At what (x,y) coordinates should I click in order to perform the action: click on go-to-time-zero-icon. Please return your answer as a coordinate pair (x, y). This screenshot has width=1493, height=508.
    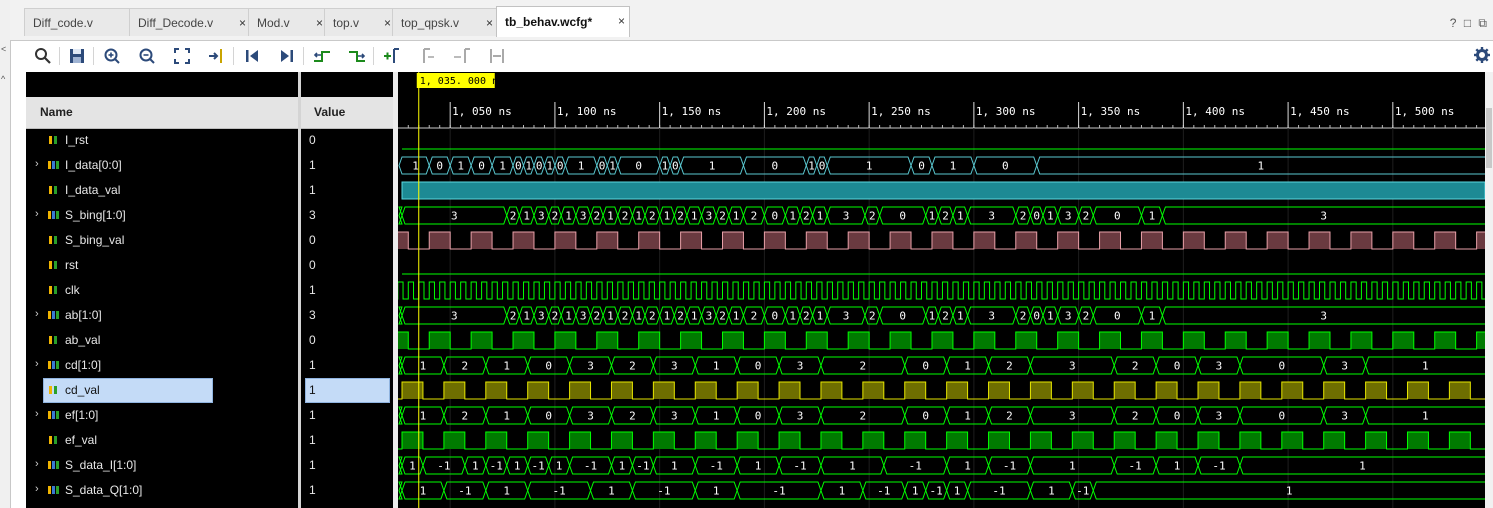
    Looking at the image, I should click on (252, 56).